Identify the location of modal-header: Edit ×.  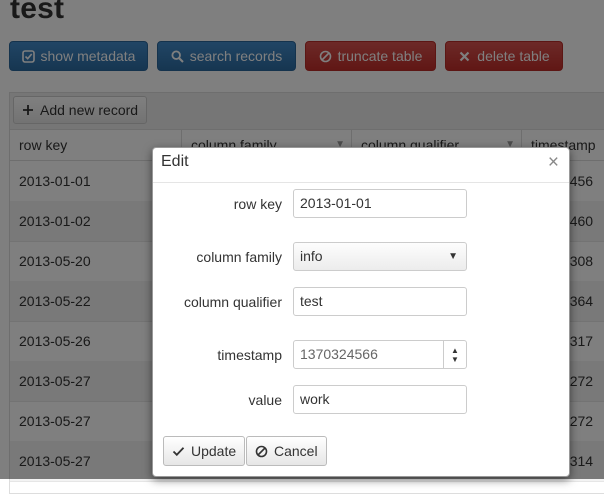
(361, 165).